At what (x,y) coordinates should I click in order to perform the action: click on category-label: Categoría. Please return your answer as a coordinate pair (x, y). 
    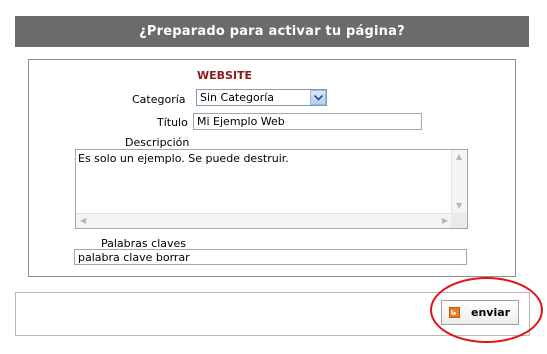
    Looking at the image, I should click on (159, 99).